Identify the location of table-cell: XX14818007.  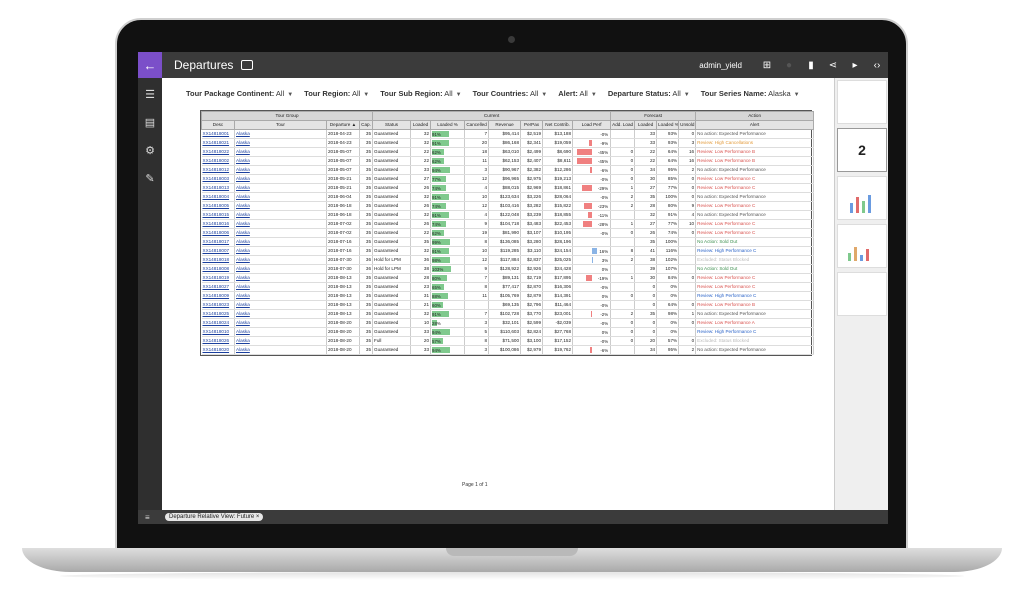
(218, 251).